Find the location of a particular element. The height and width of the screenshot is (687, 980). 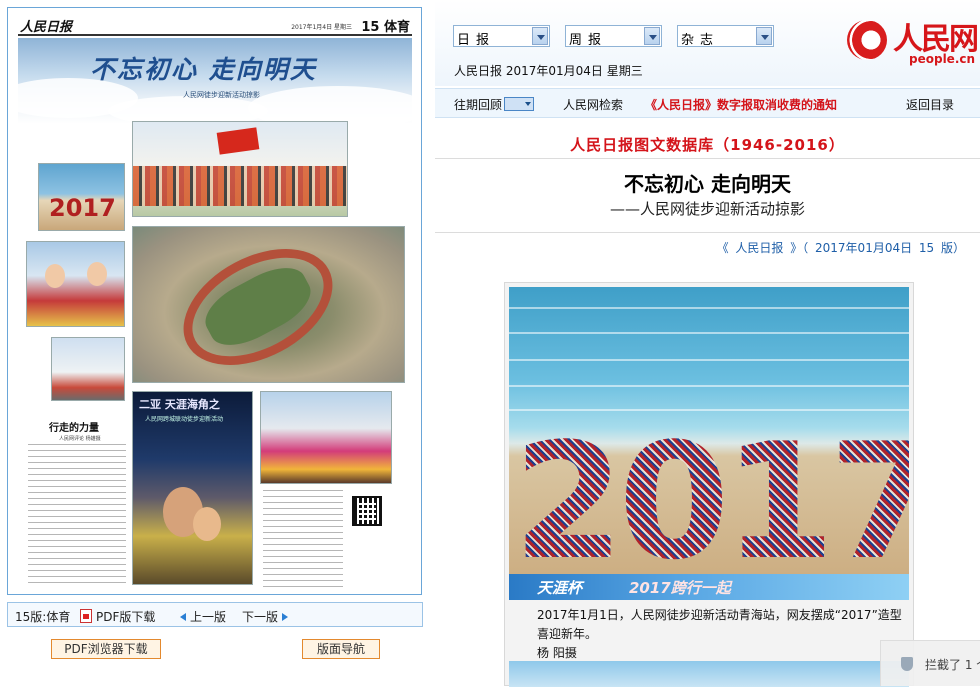

photo-2017-formation: 2017 is located at coordinates (711, 502).